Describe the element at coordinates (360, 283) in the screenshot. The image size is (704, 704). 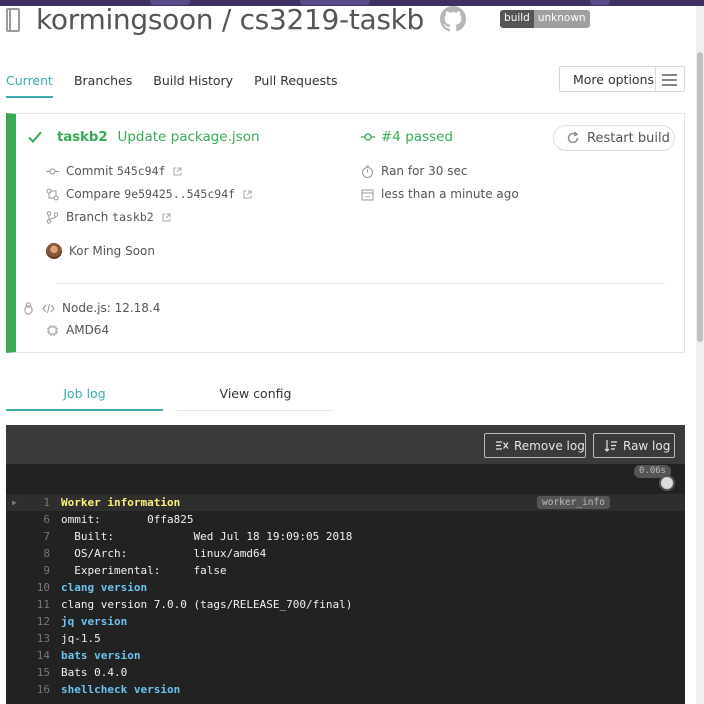
I see `card-divider` at that location.